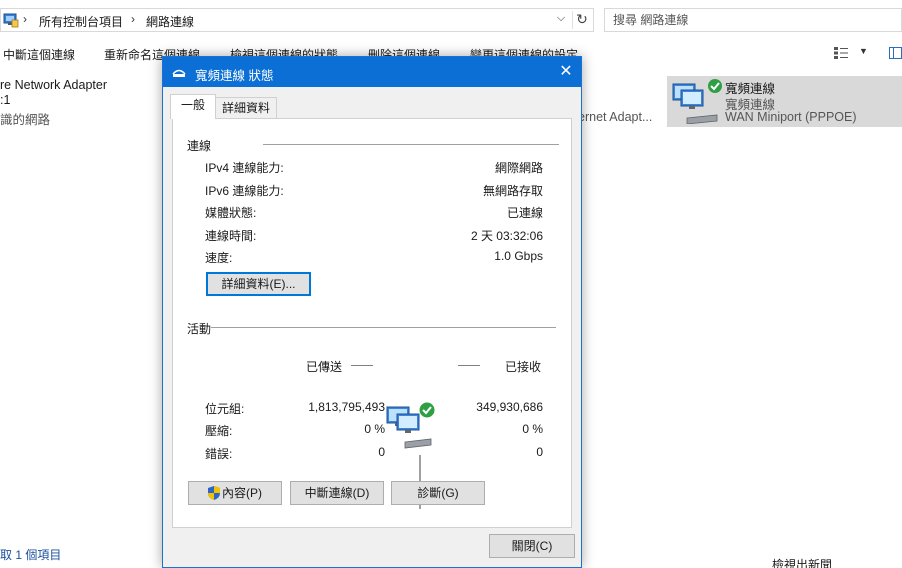  I want to click on broadband-connection-icon, so click(179, 73).